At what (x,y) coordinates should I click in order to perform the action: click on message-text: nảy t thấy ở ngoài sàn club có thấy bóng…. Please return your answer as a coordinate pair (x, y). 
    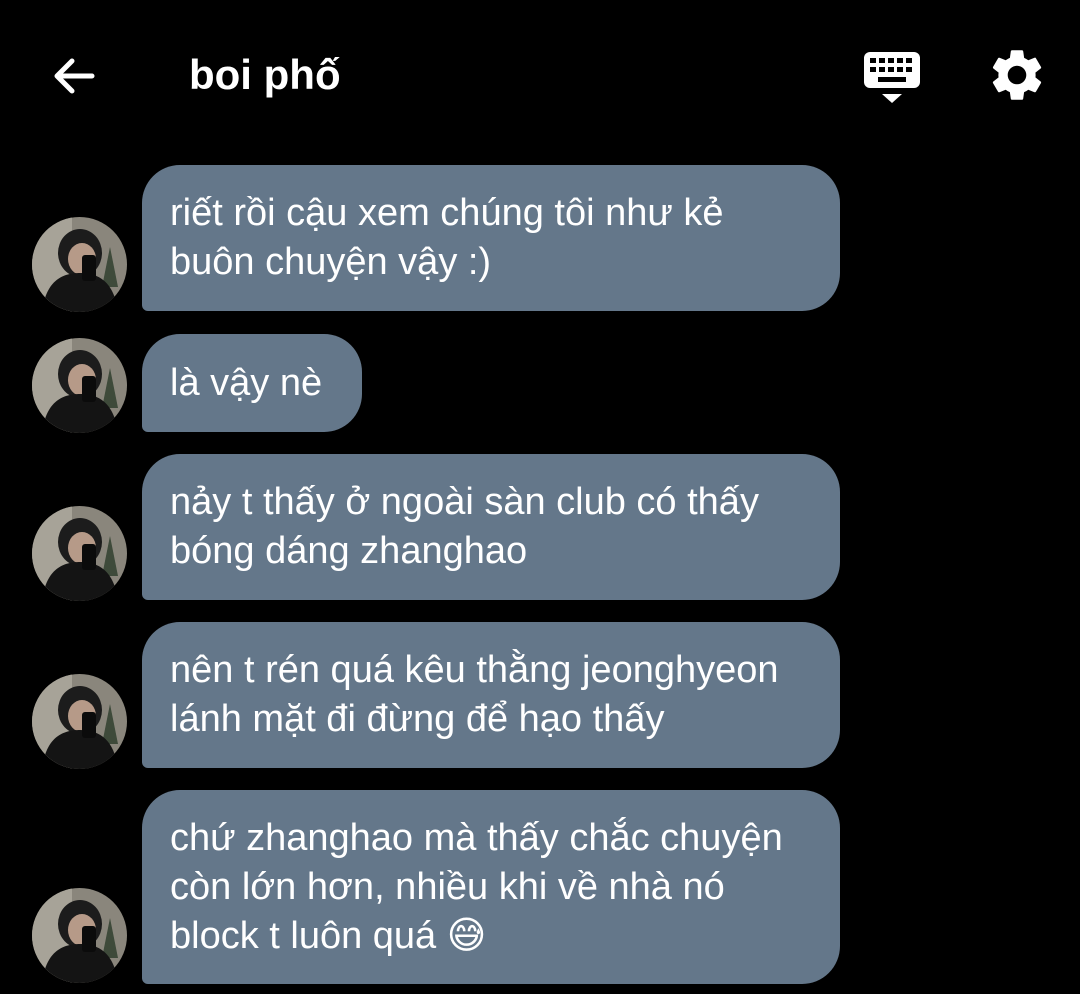
    Looking at the image, I should click on (464, 526).